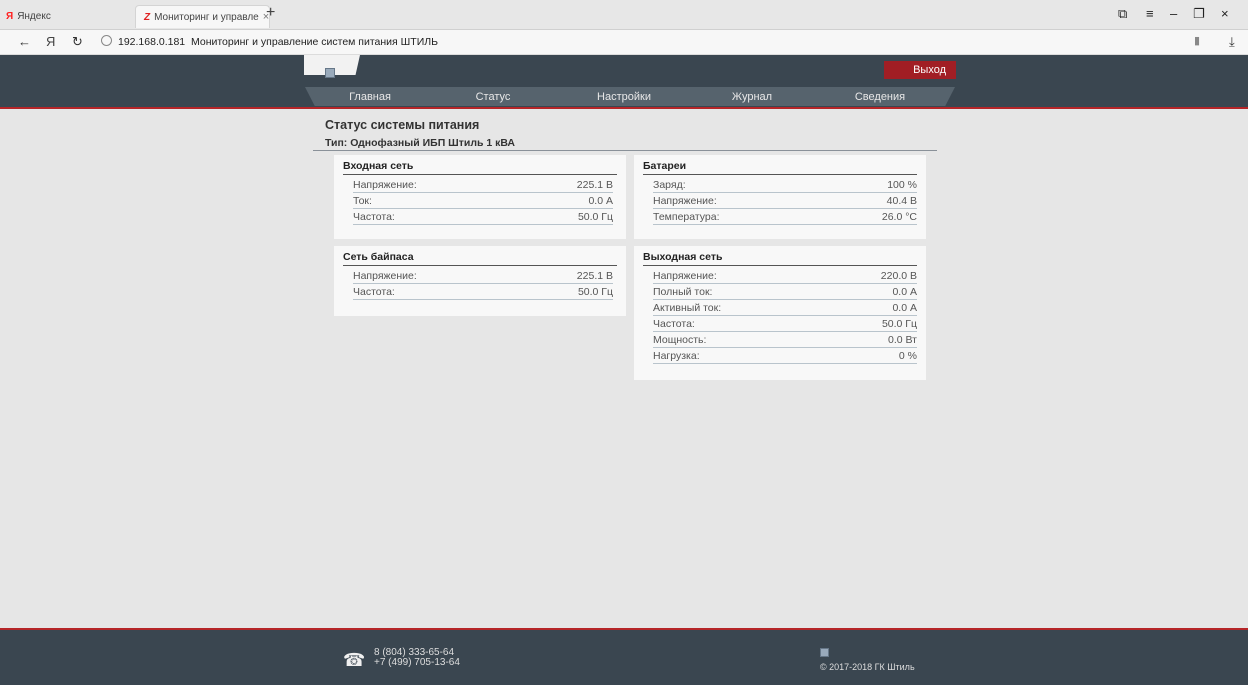 This screenshot has height=685, width=1248. What do you see at coordinates (669, 185) in the screenshot?
I see `row-label: Заряд:` at bounding box center [669, 185].